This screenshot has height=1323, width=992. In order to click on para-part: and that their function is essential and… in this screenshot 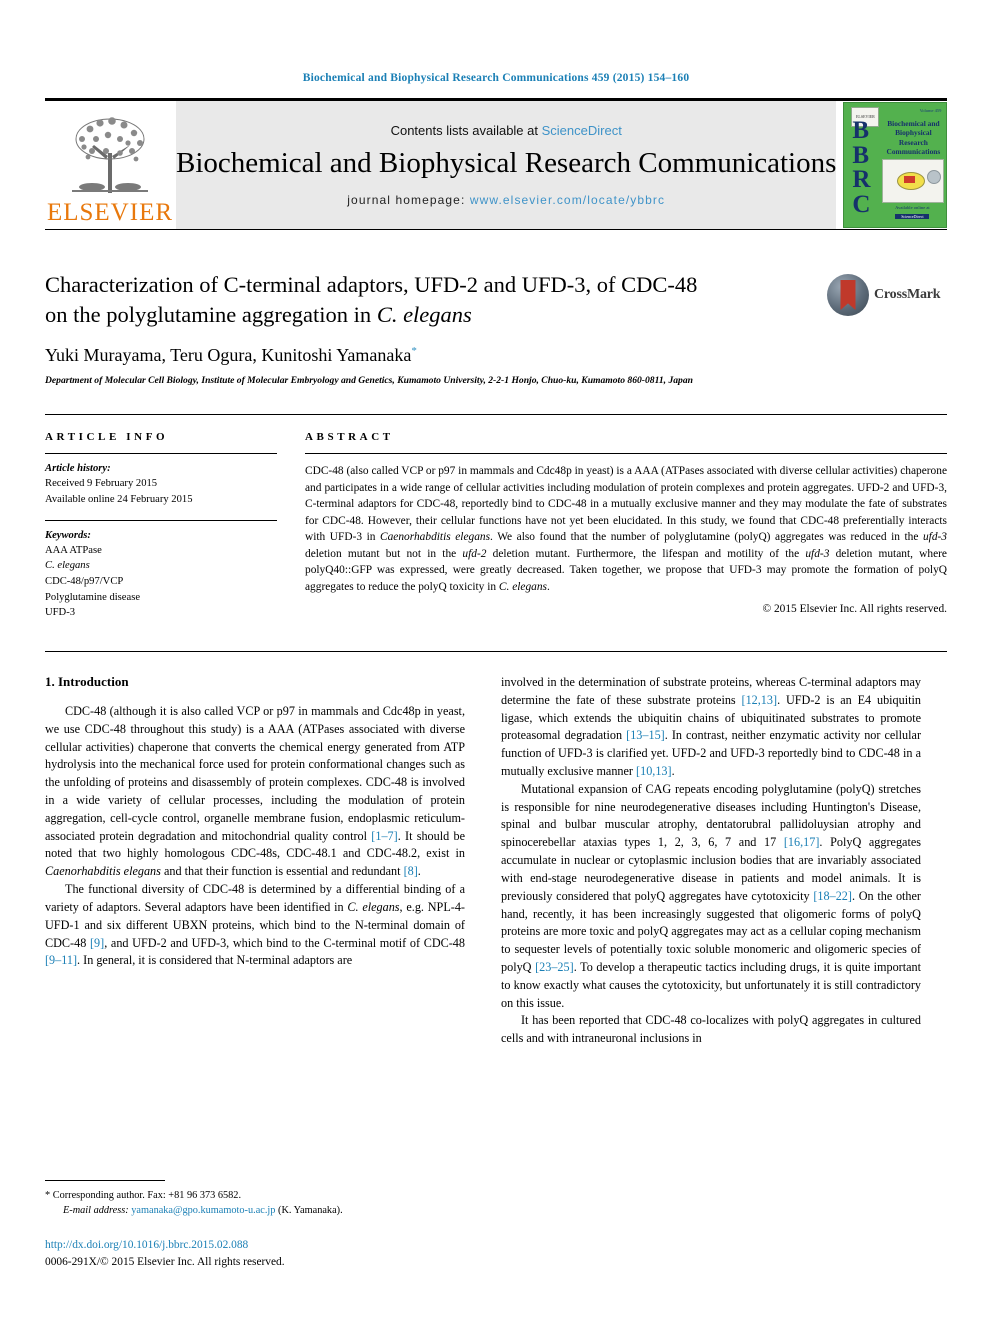, I will do `click(282, 871)`.